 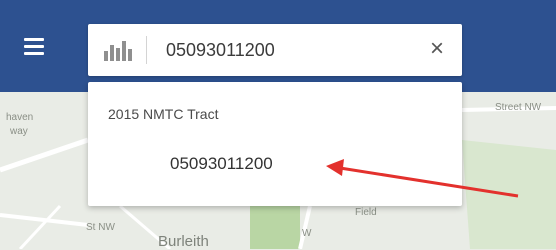 What do you see at coordinates (422, 178) in the screenshot?
I see `annotation-arrow` at bounding box center [422, 178].